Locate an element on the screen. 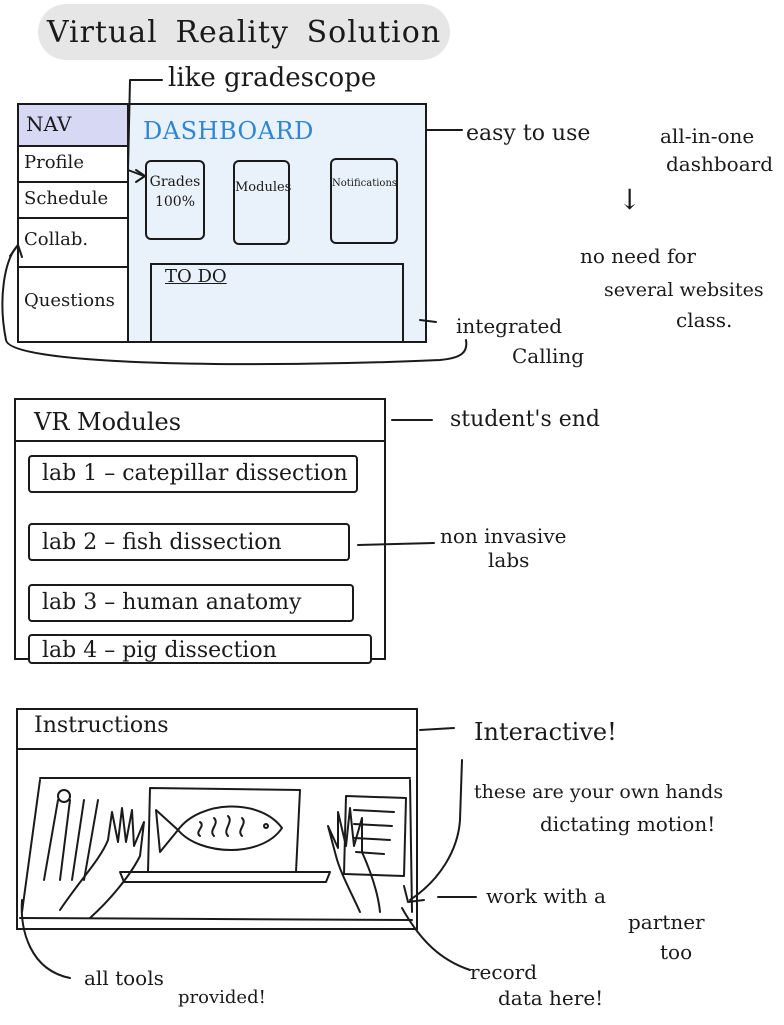 This screenshot has height=1025, width=784. data-lines is located at coordinates (374, 832).